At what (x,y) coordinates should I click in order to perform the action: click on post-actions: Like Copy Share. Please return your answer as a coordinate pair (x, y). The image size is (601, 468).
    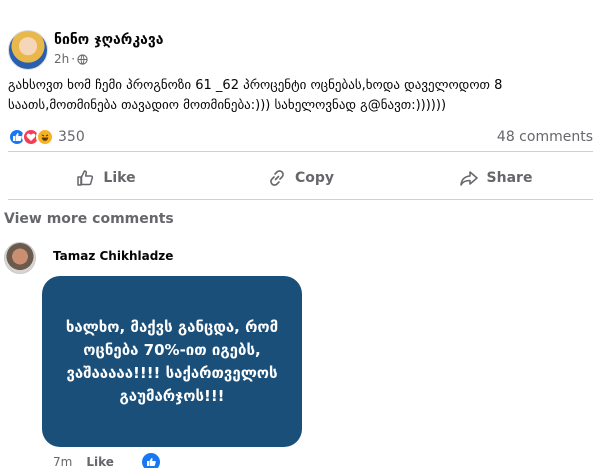
    Looking at the image, I should click on (300, 178).